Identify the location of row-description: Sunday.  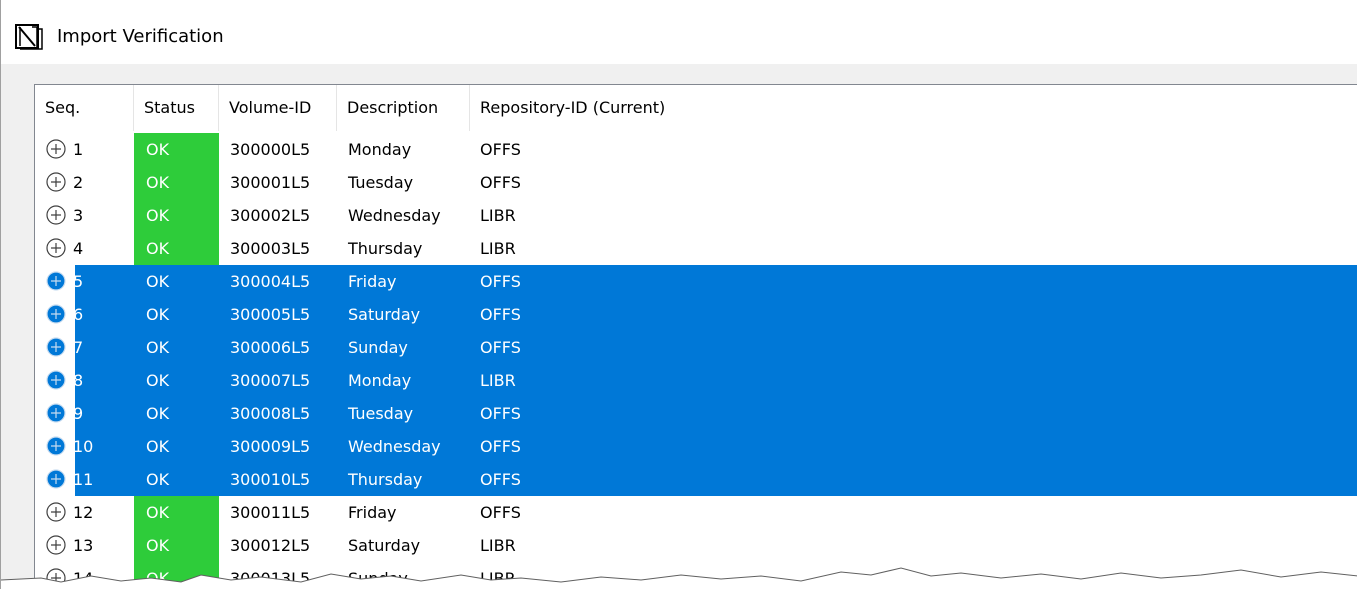
(378, 347).